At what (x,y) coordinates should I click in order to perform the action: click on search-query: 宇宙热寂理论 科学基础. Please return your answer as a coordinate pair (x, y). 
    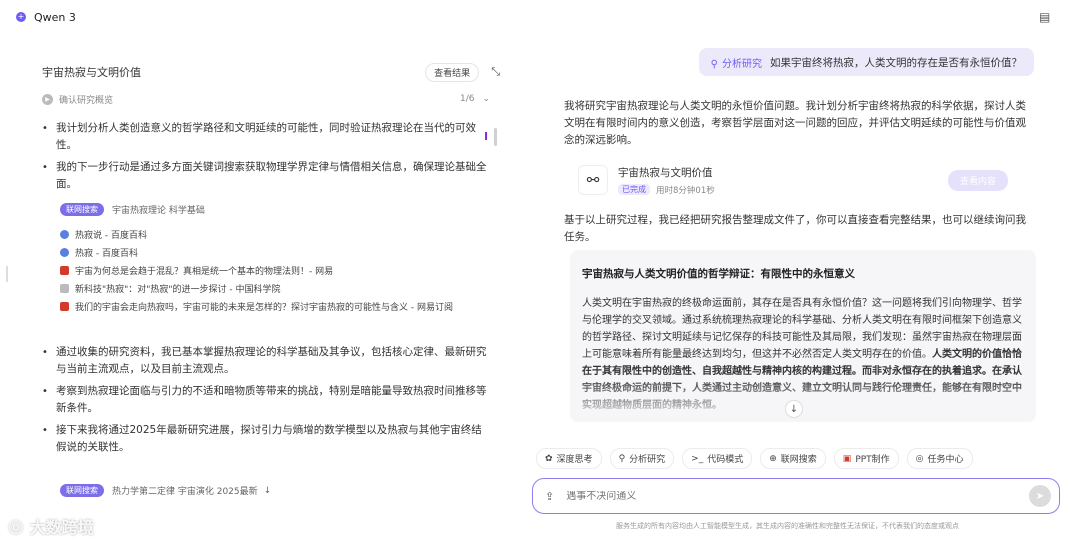
    Looking at the image, I should click on (158, 210).